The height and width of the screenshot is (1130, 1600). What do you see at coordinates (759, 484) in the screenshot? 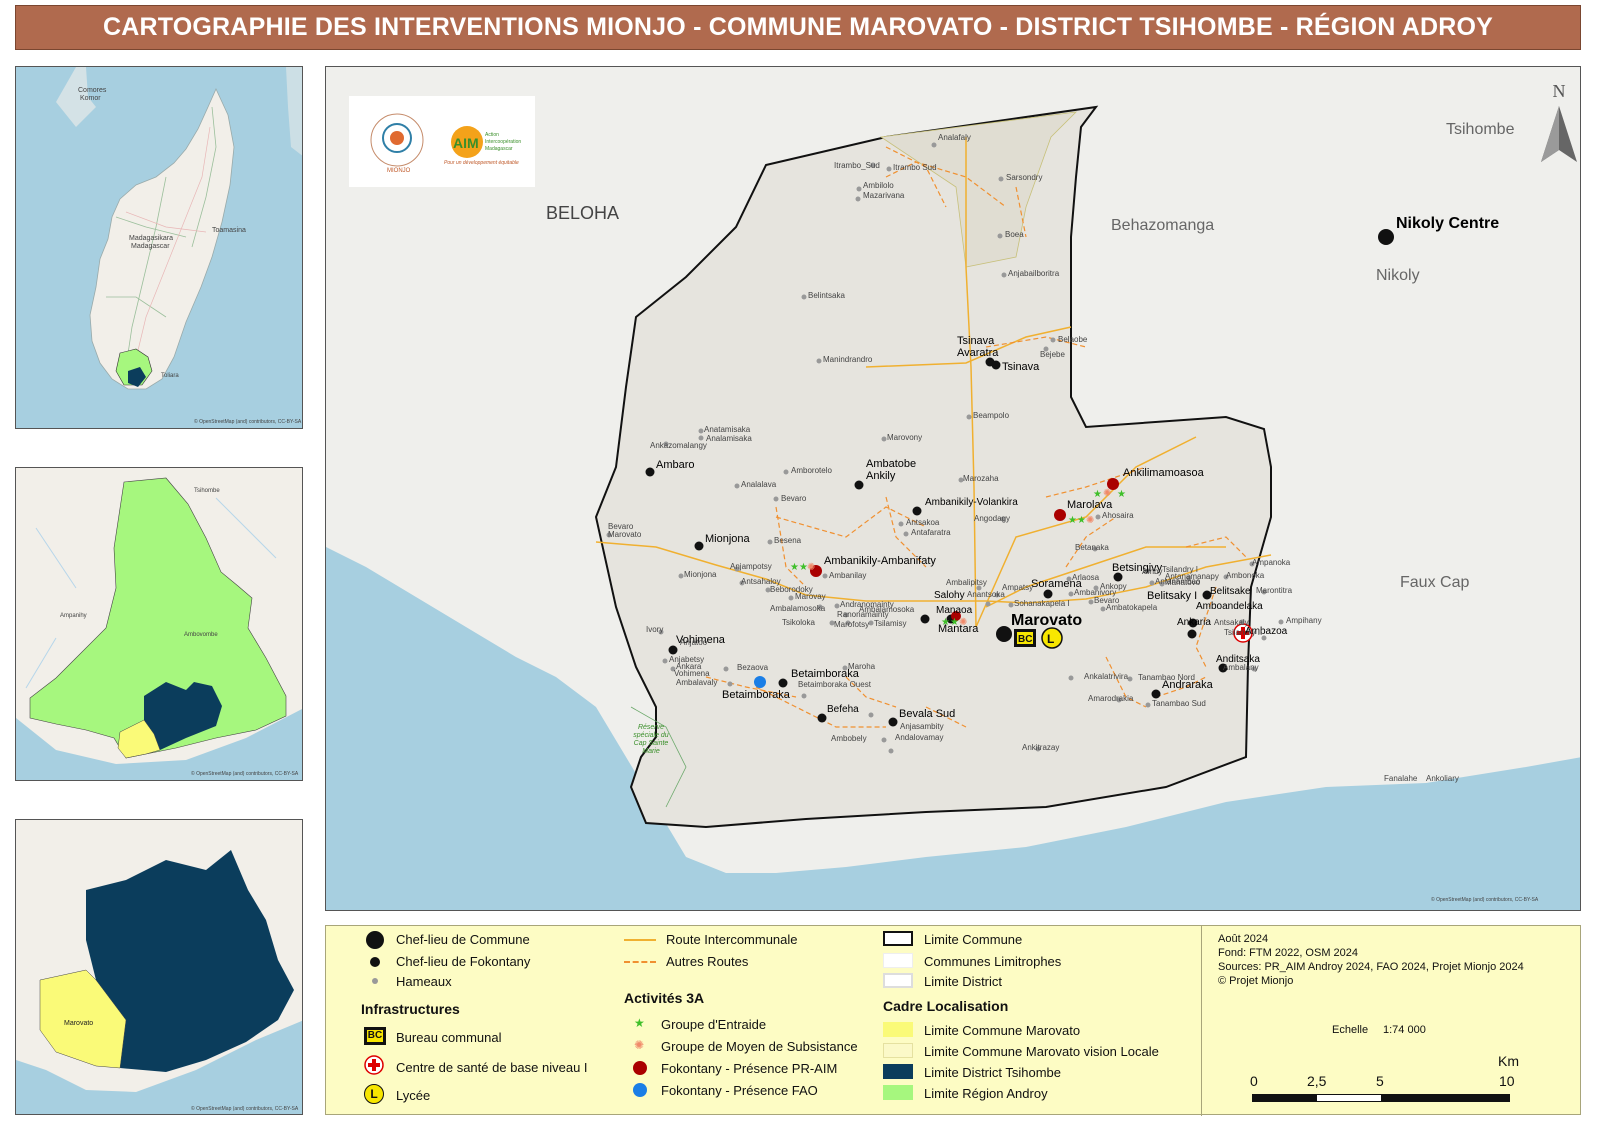
I see `hamlet-label: Analalava` at bounding box center [759, 484].